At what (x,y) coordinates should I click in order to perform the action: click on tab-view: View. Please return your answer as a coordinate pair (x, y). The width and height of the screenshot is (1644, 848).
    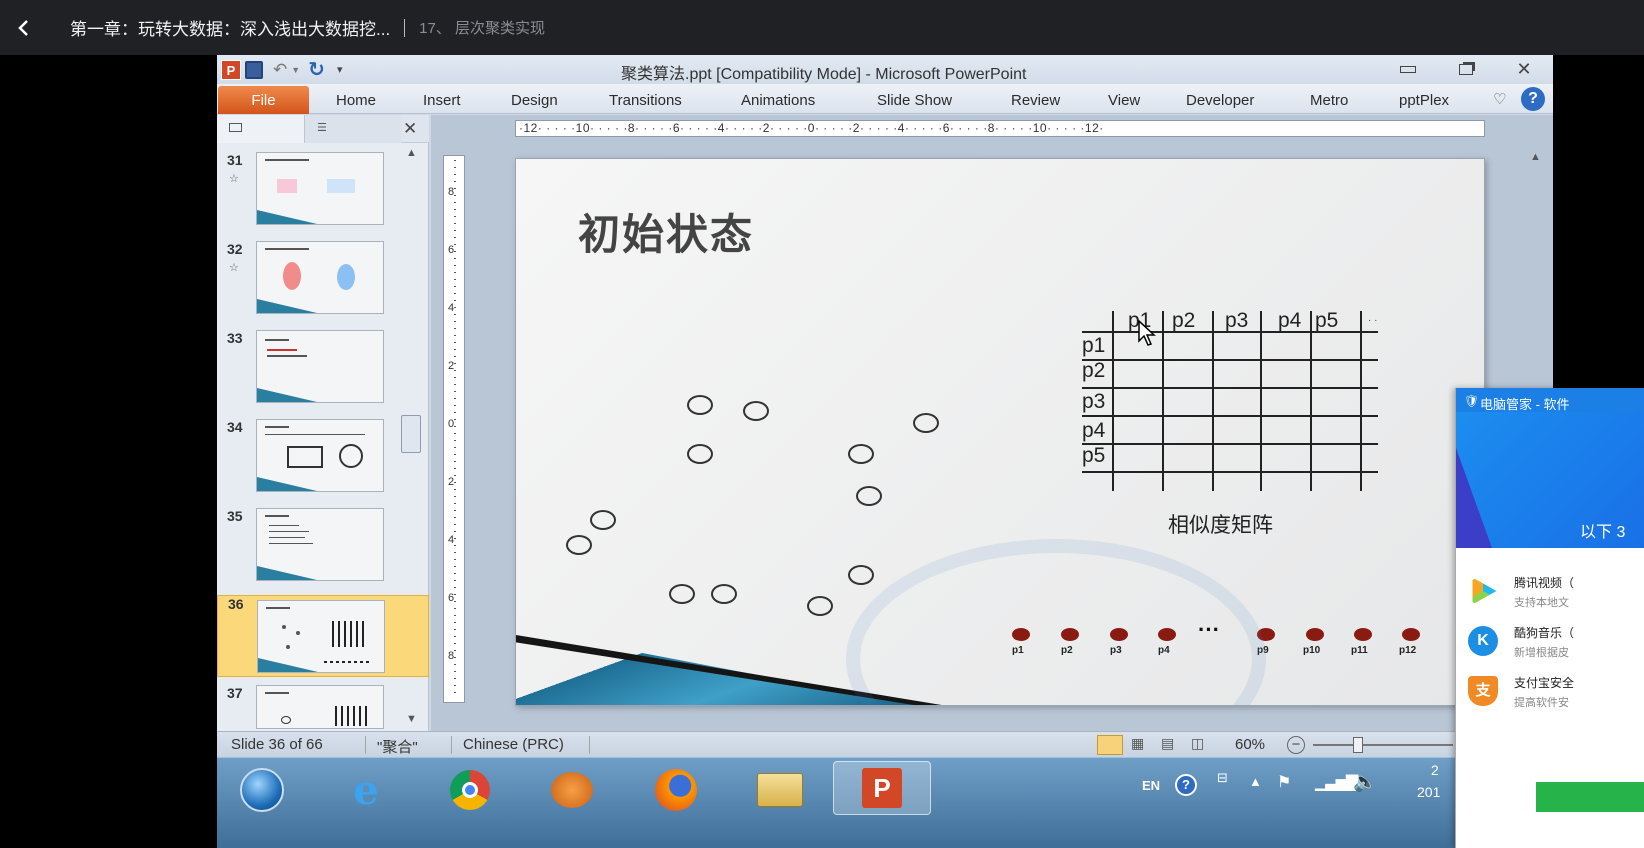
    Looking at the image, I should click on (1124, 100).